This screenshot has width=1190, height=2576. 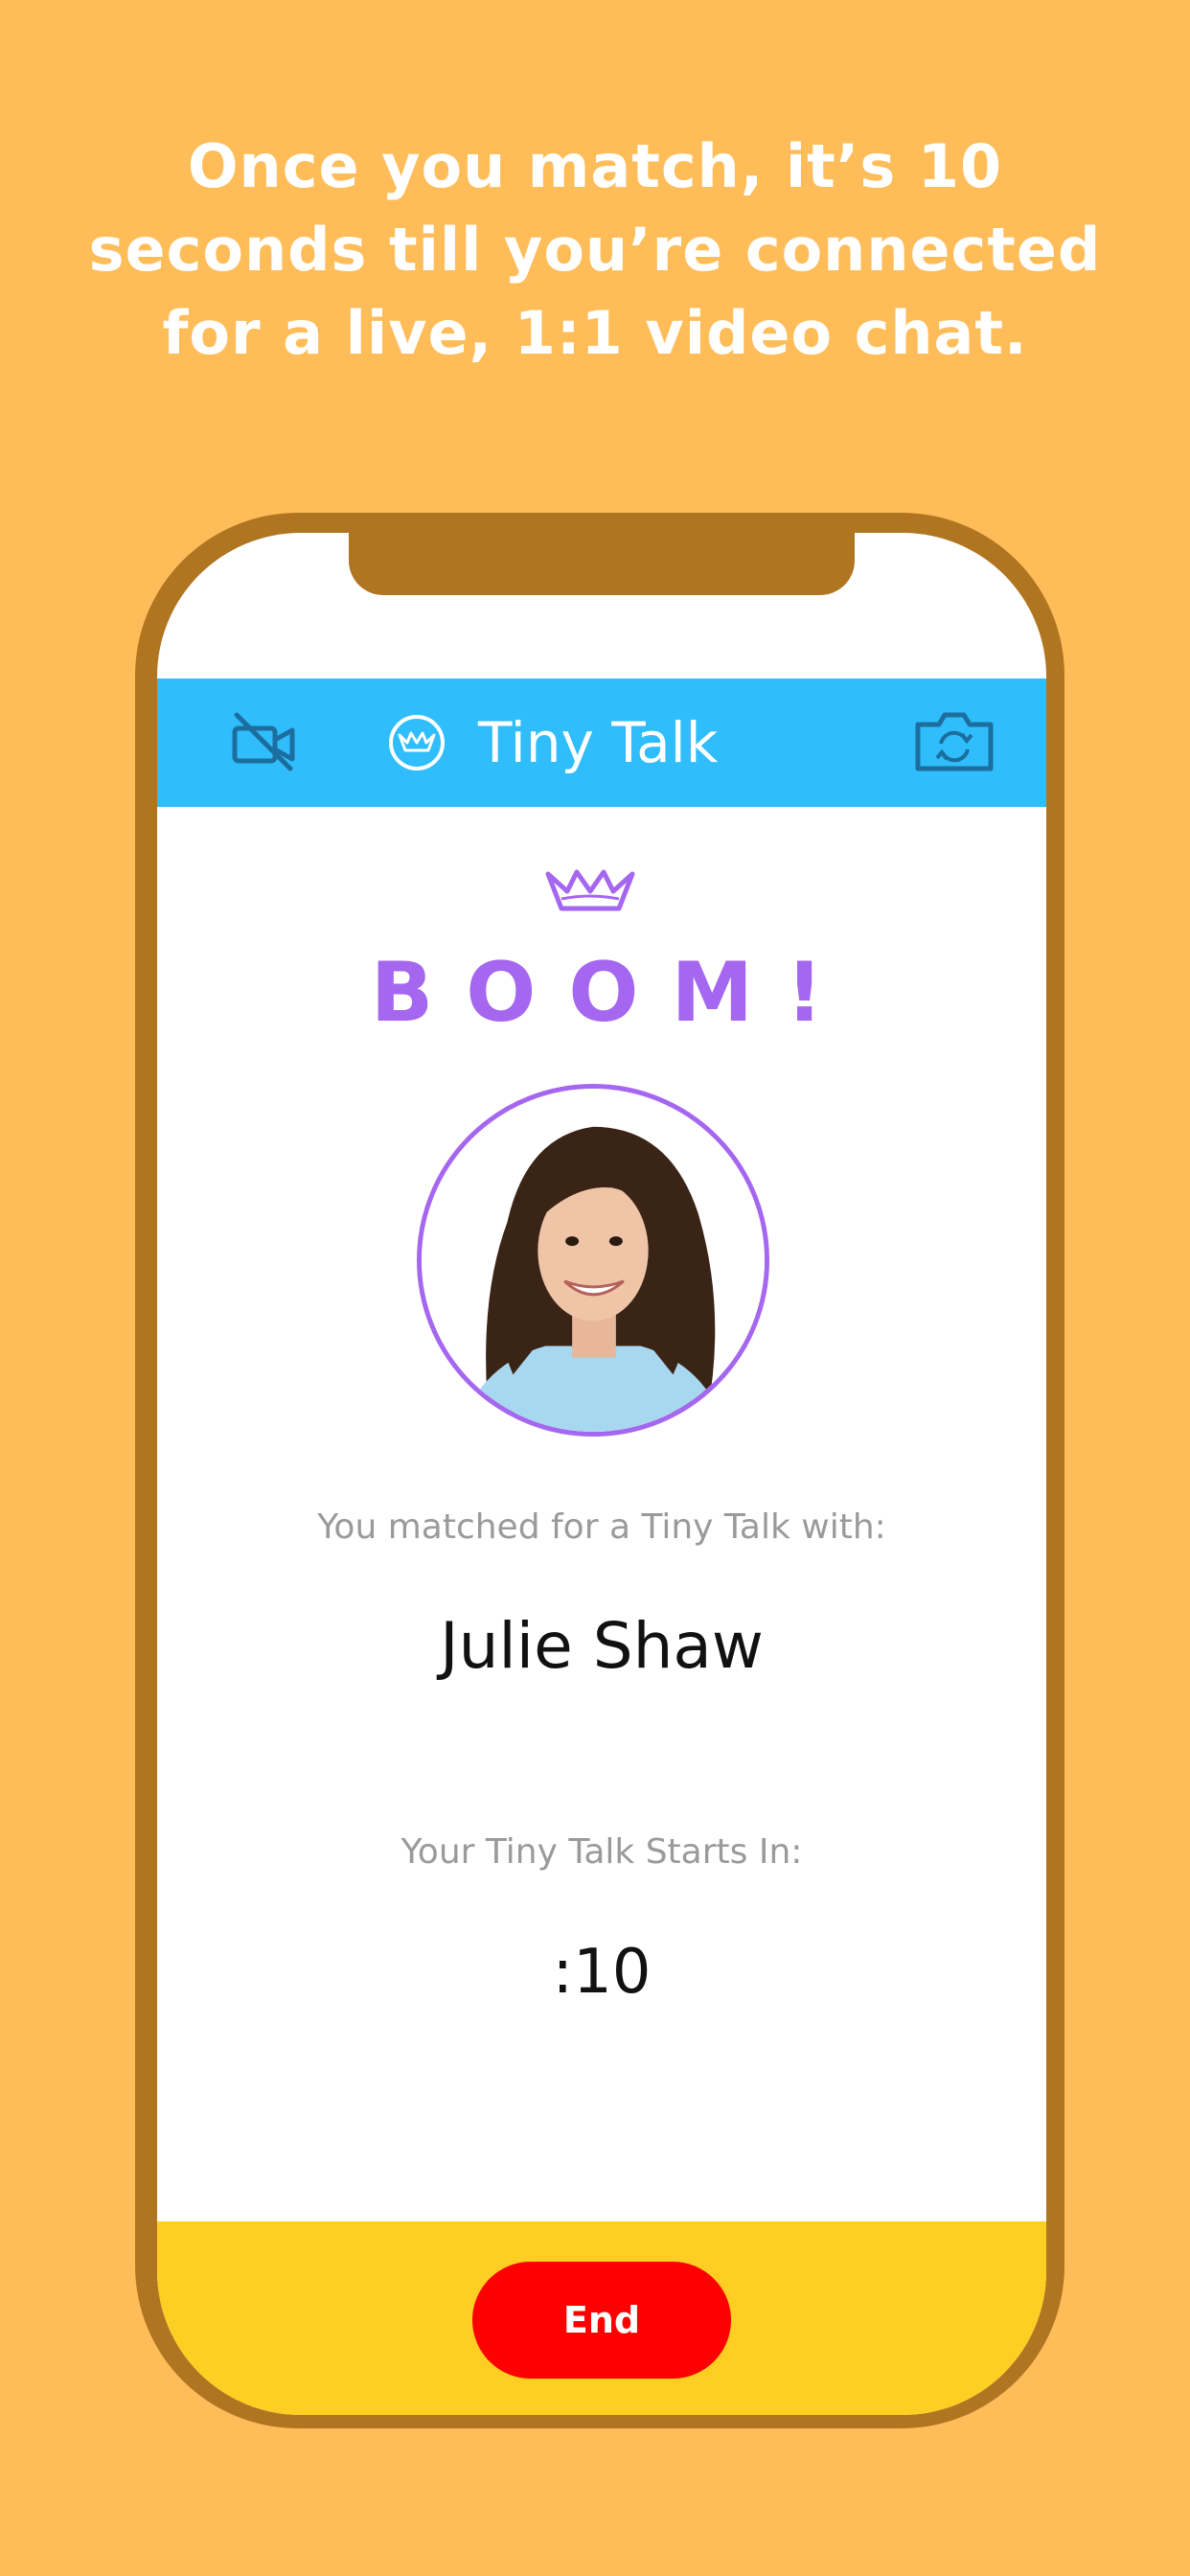 What do you see at coordinates (954, 741) in the screenshot?
I see `switch-camera-icon` at bounding box center [954, 741].